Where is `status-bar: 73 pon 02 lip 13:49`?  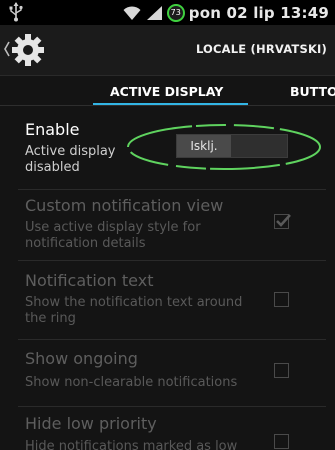 status-bar: 73 pon 02 lip 13:49 is located at coordinates (167, 12).